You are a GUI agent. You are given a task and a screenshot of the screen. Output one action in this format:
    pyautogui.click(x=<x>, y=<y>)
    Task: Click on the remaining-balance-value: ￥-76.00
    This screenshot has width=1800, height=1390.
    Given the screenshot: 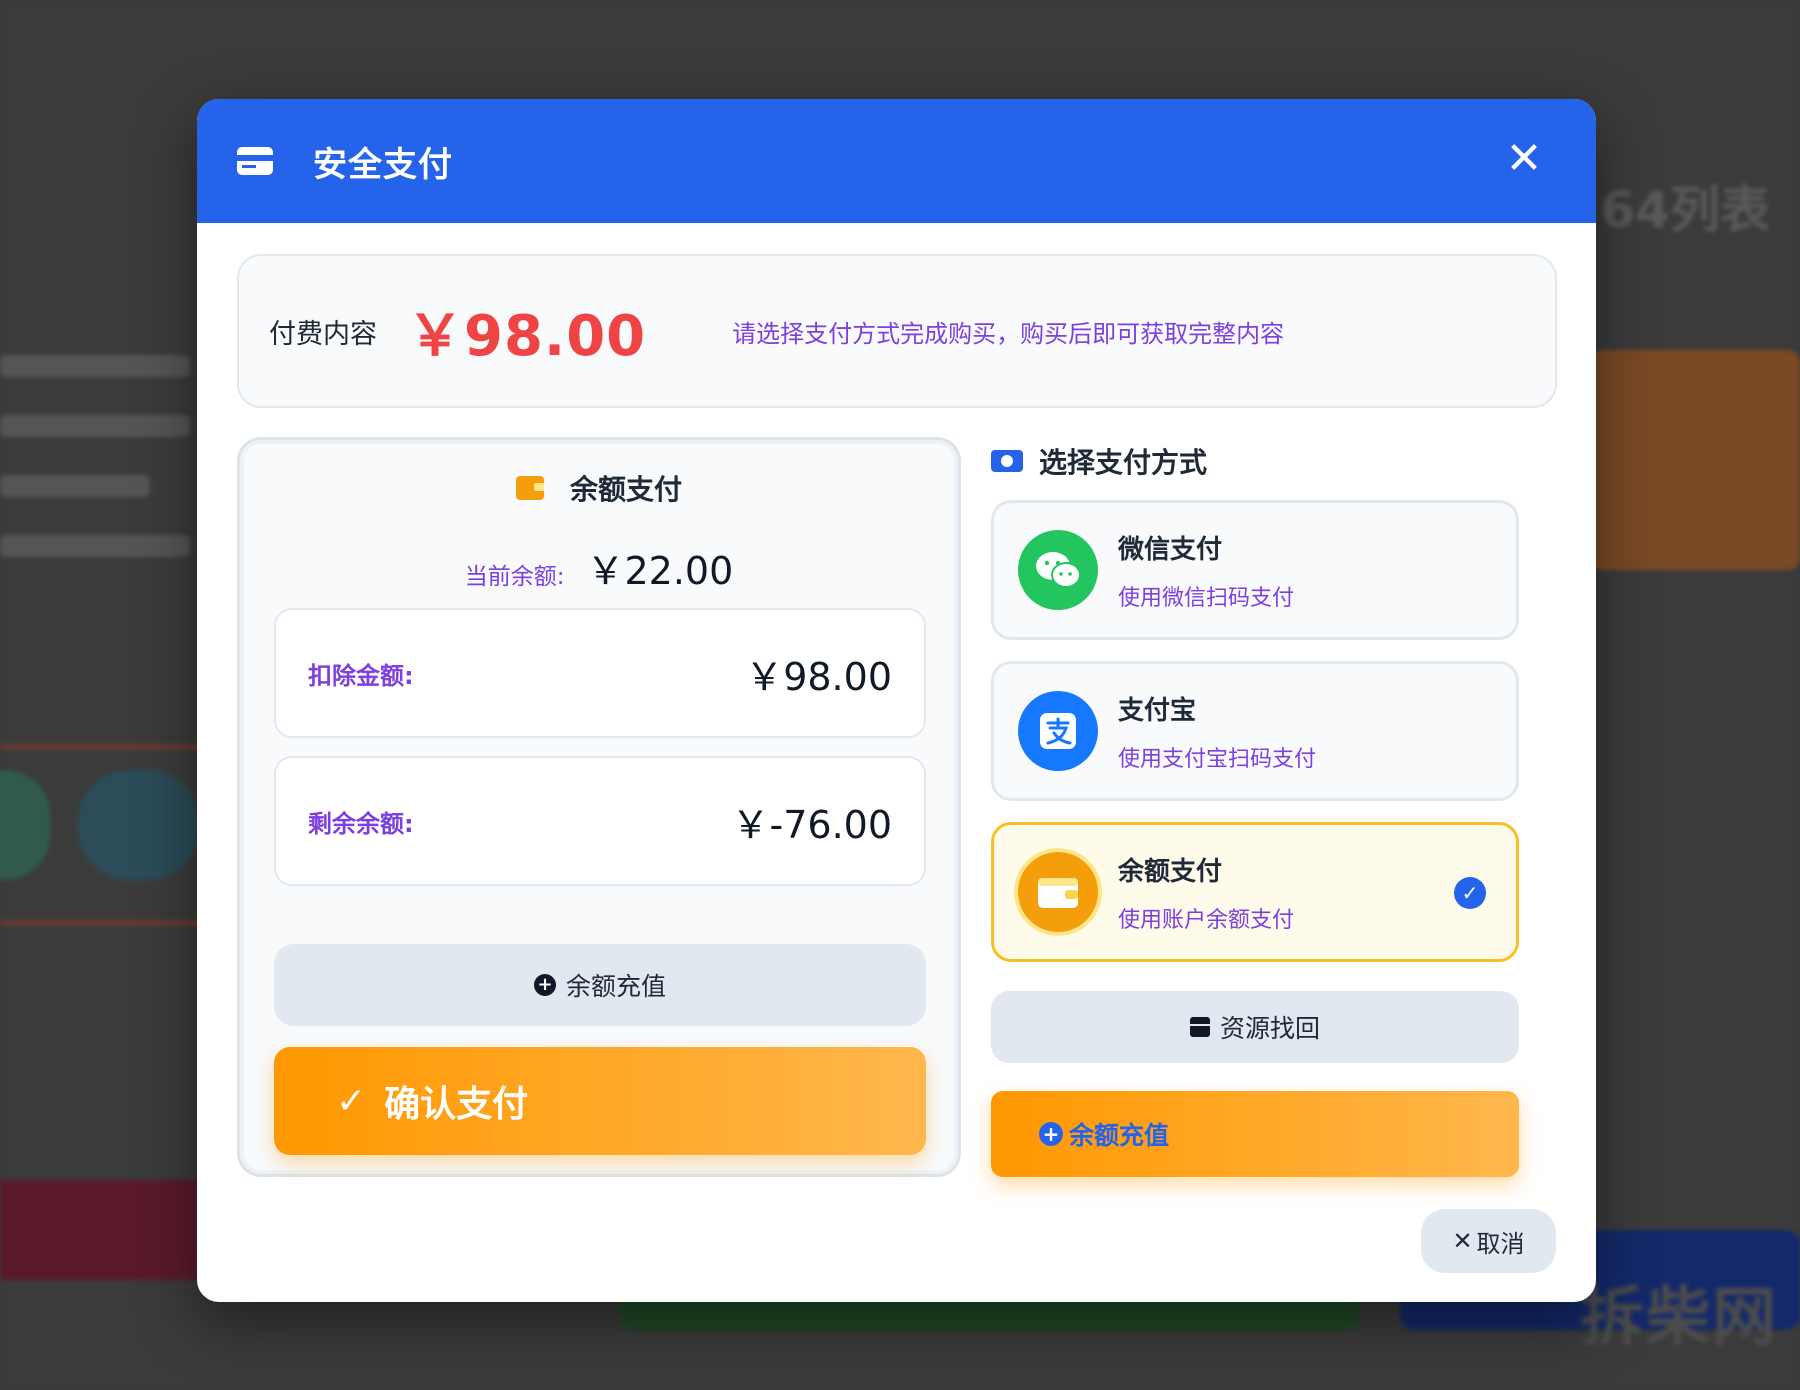 What is the action you would take?
    pyautogui.click(x=812, y=824)
    